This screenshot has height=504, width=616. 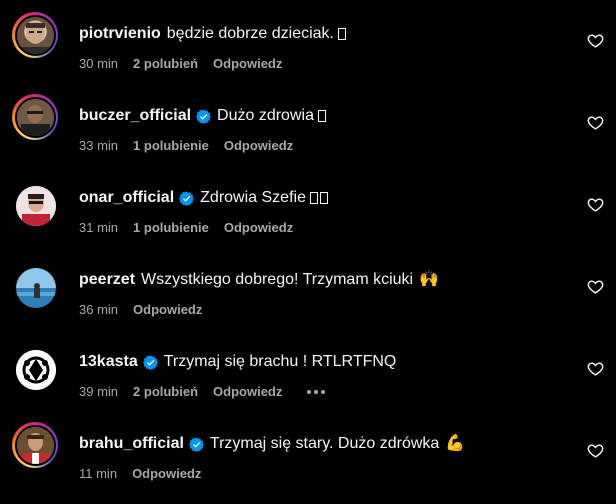 I want to click on comment-time: 39 min, so click(x=99, y=391).